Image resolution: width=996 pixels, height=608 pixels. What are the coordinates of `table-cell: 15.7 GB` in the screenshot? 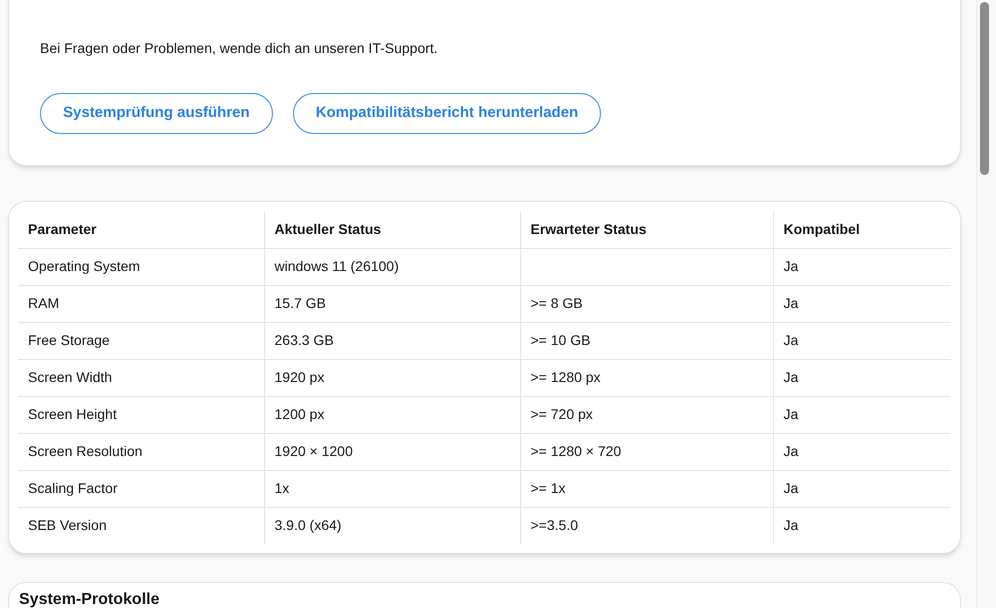 It's located at (300, 303).